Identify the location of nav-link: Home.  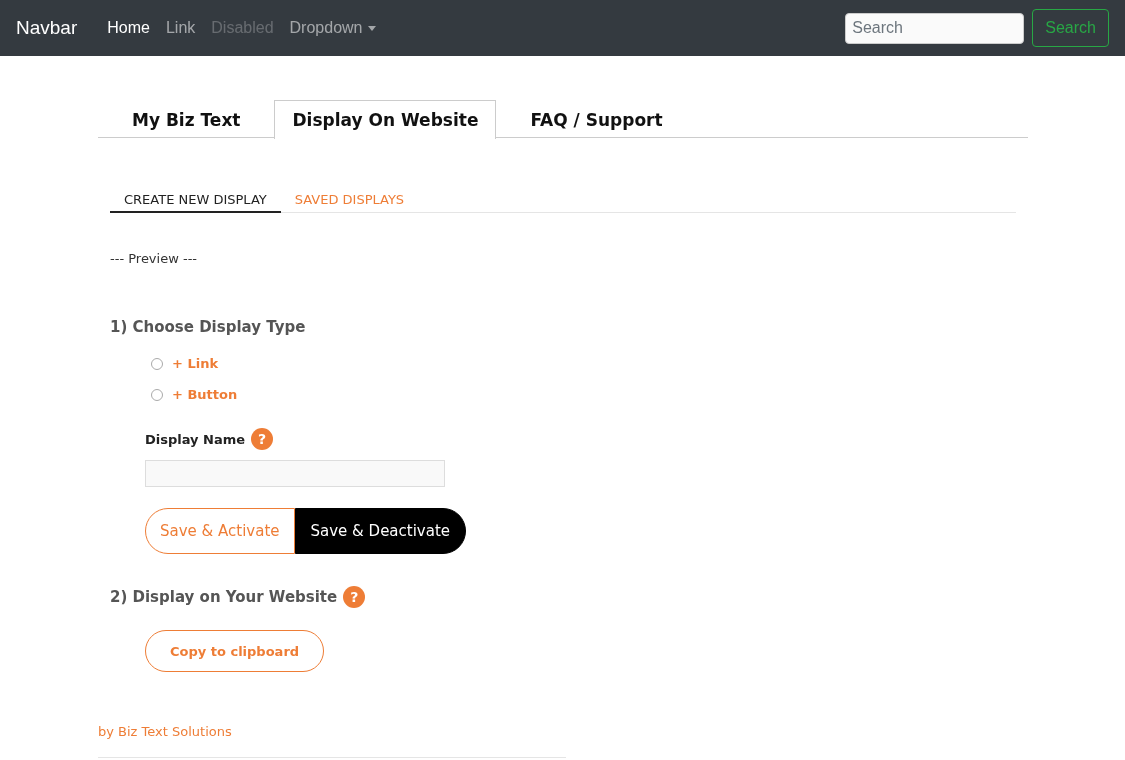
(128, 28).